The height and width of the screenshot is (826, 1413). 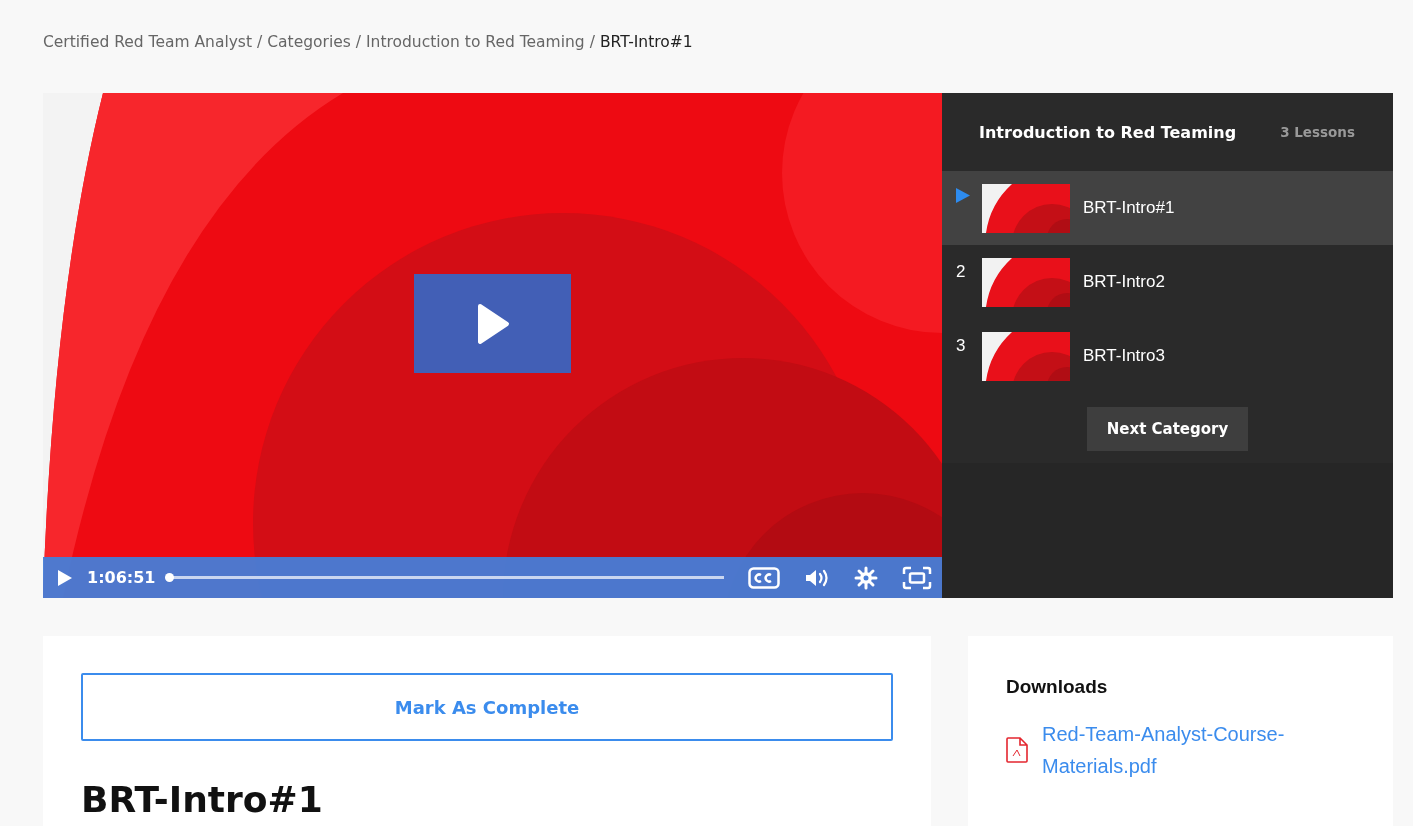 I want to click on lesson-heading: BRT-Intro#1, so click(x=202, y=799).